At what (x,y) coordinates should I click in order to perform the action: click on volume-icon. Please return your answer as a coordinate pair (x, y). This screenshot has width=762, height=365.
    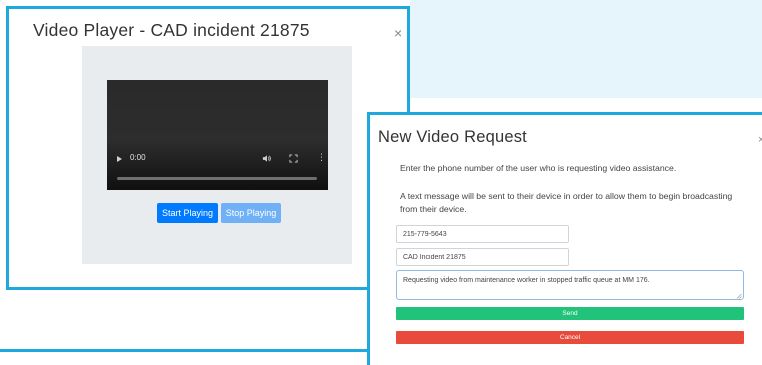
    Looking at the image, I should click on (266, 158).